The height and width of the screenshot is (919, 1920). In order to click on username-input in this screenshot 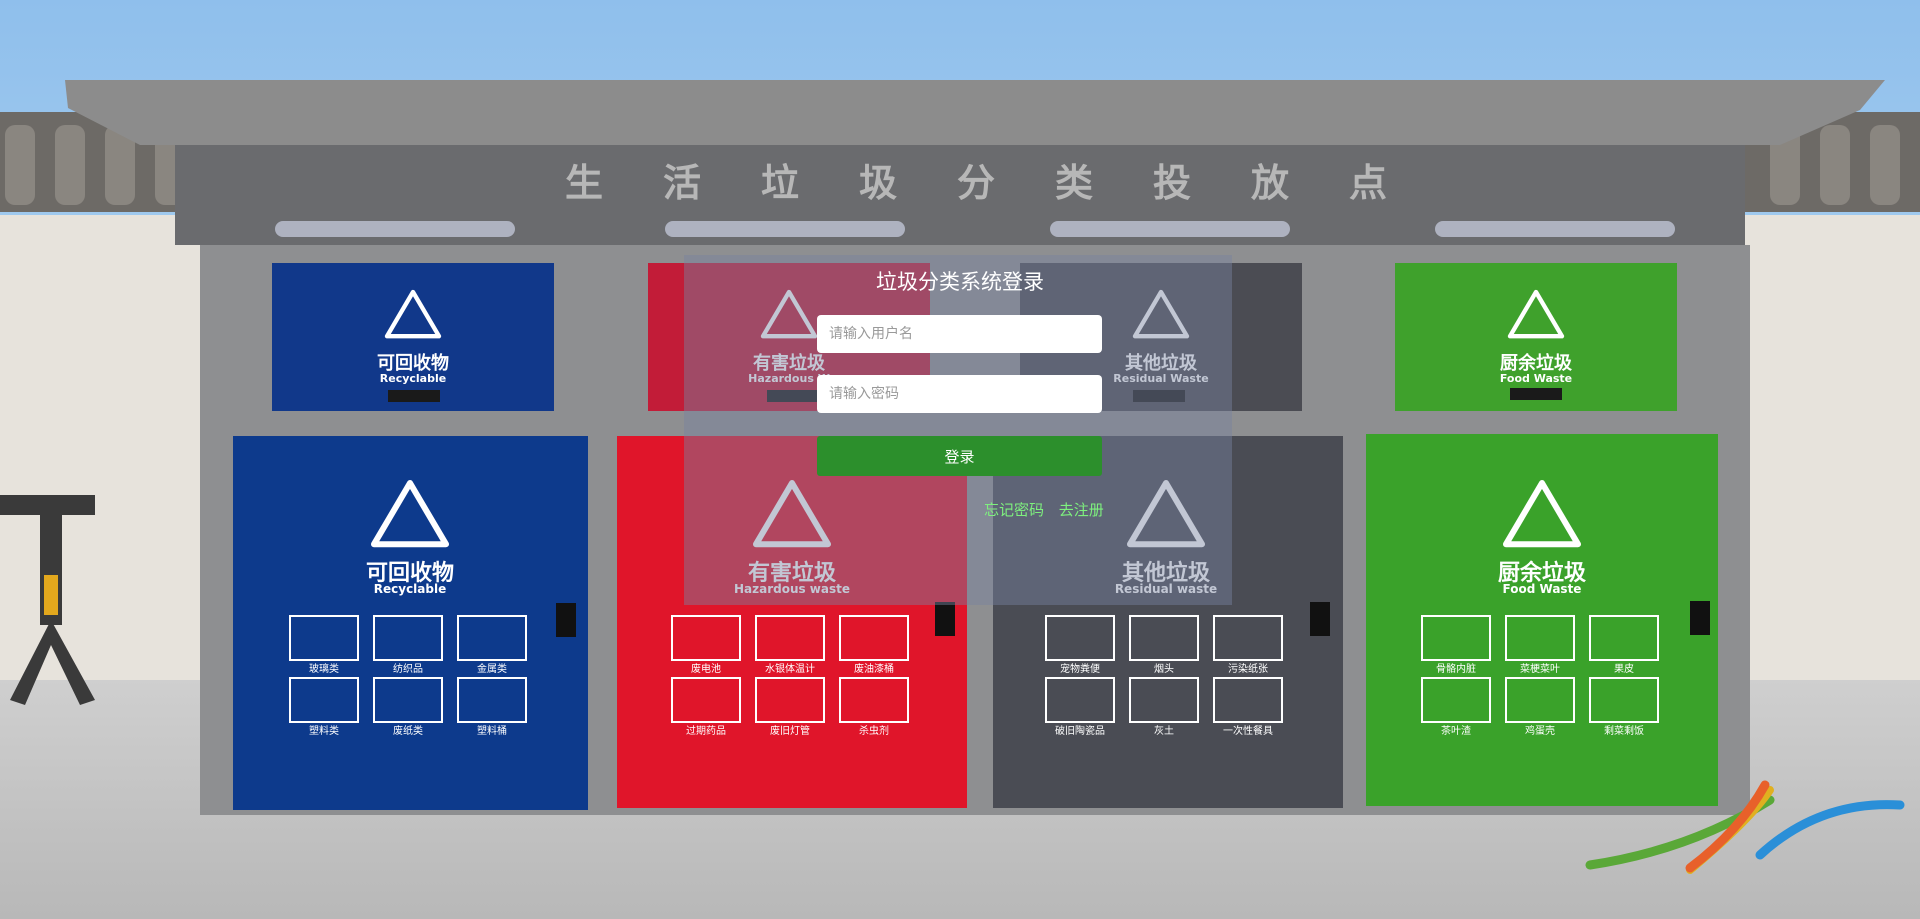, I will do `click(959, 334)`.